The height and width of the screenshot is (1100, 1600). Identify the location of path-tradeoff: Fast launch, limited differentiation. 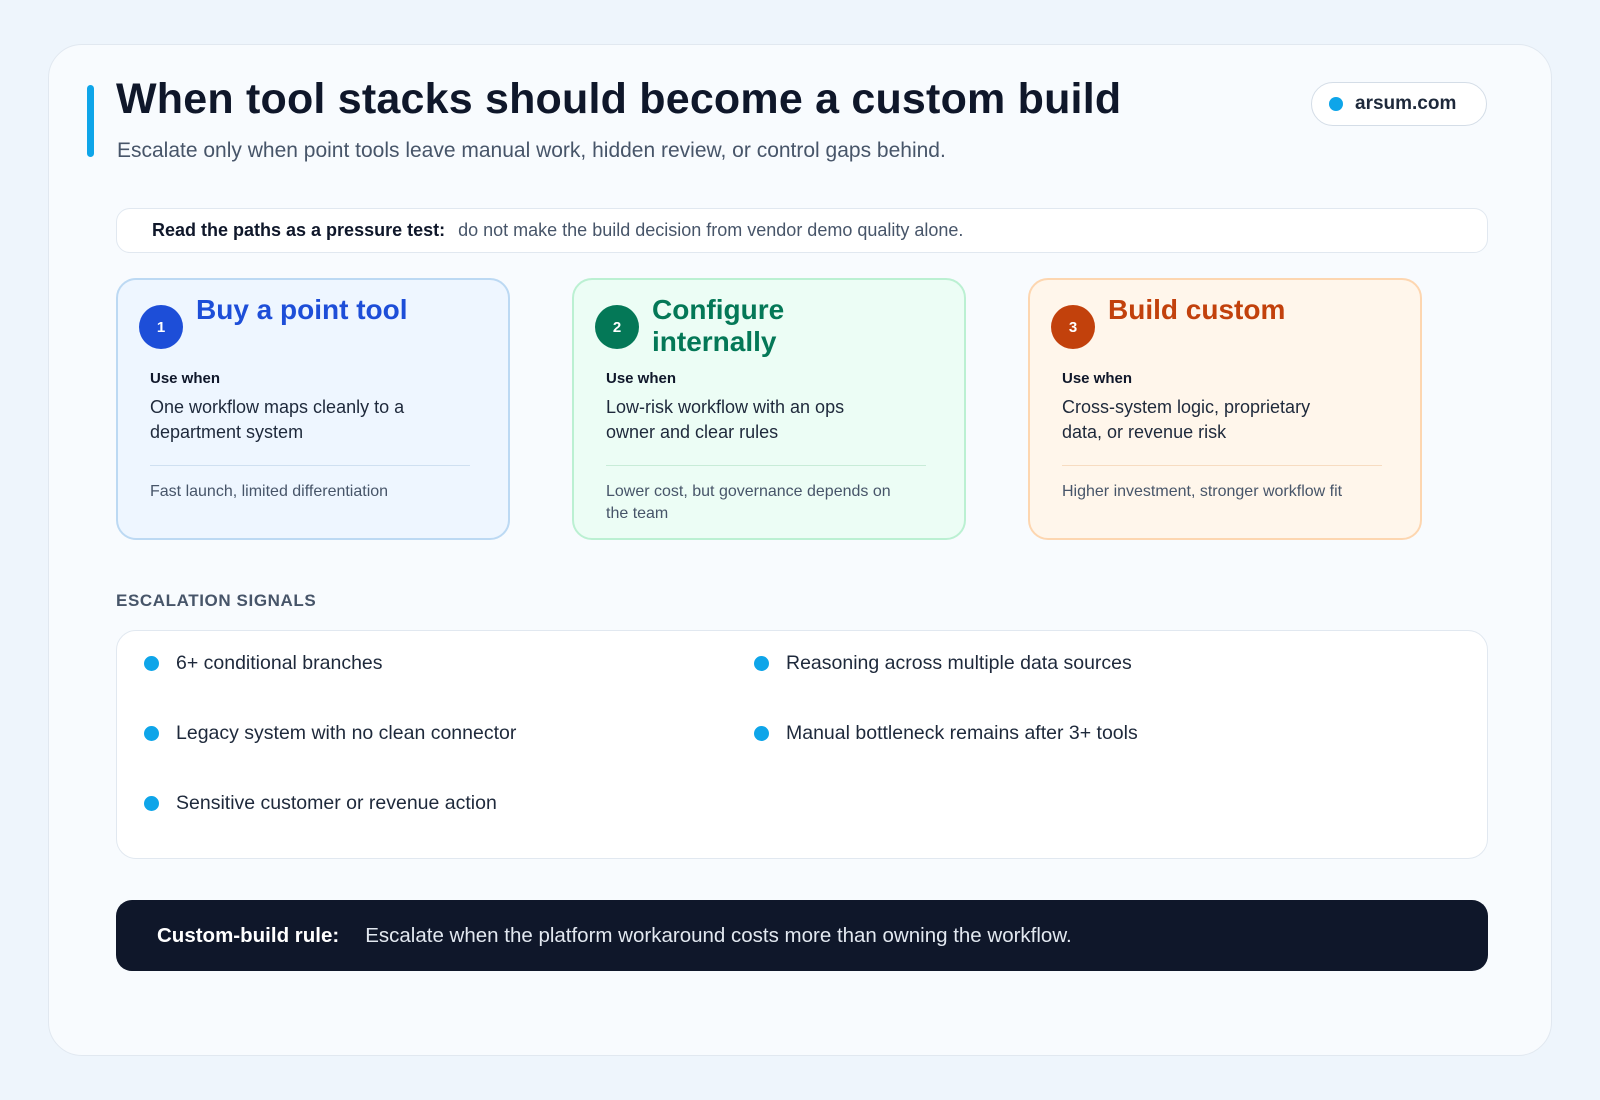
(269, 491).